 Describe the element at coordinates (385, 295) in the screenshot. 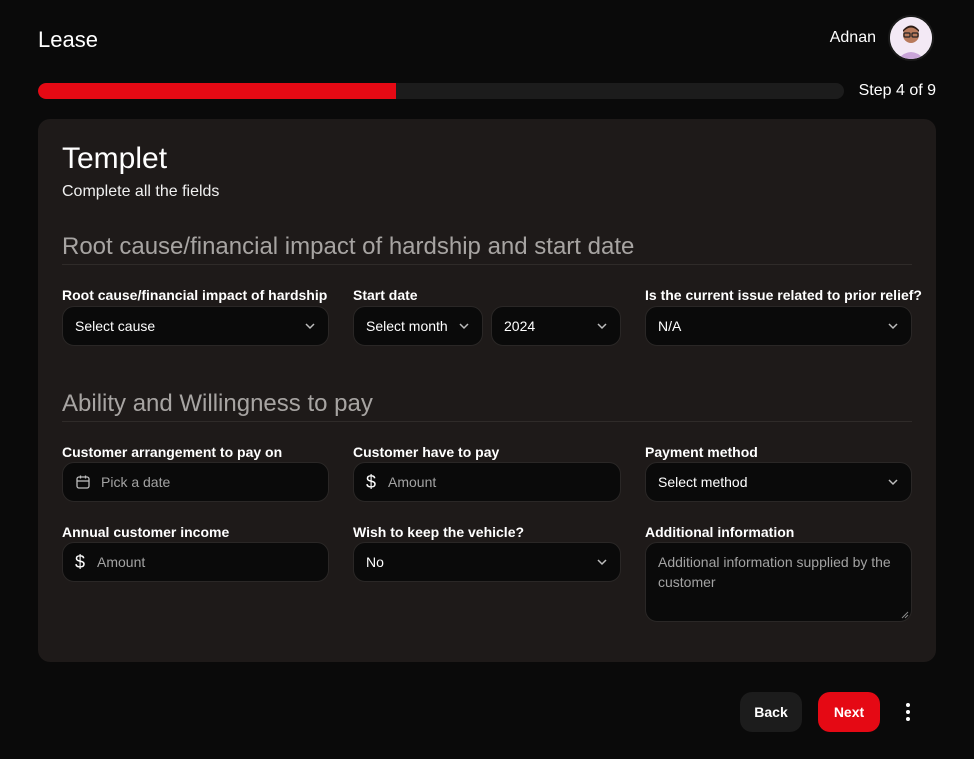

I see `start-date-label: Start date` at that location.